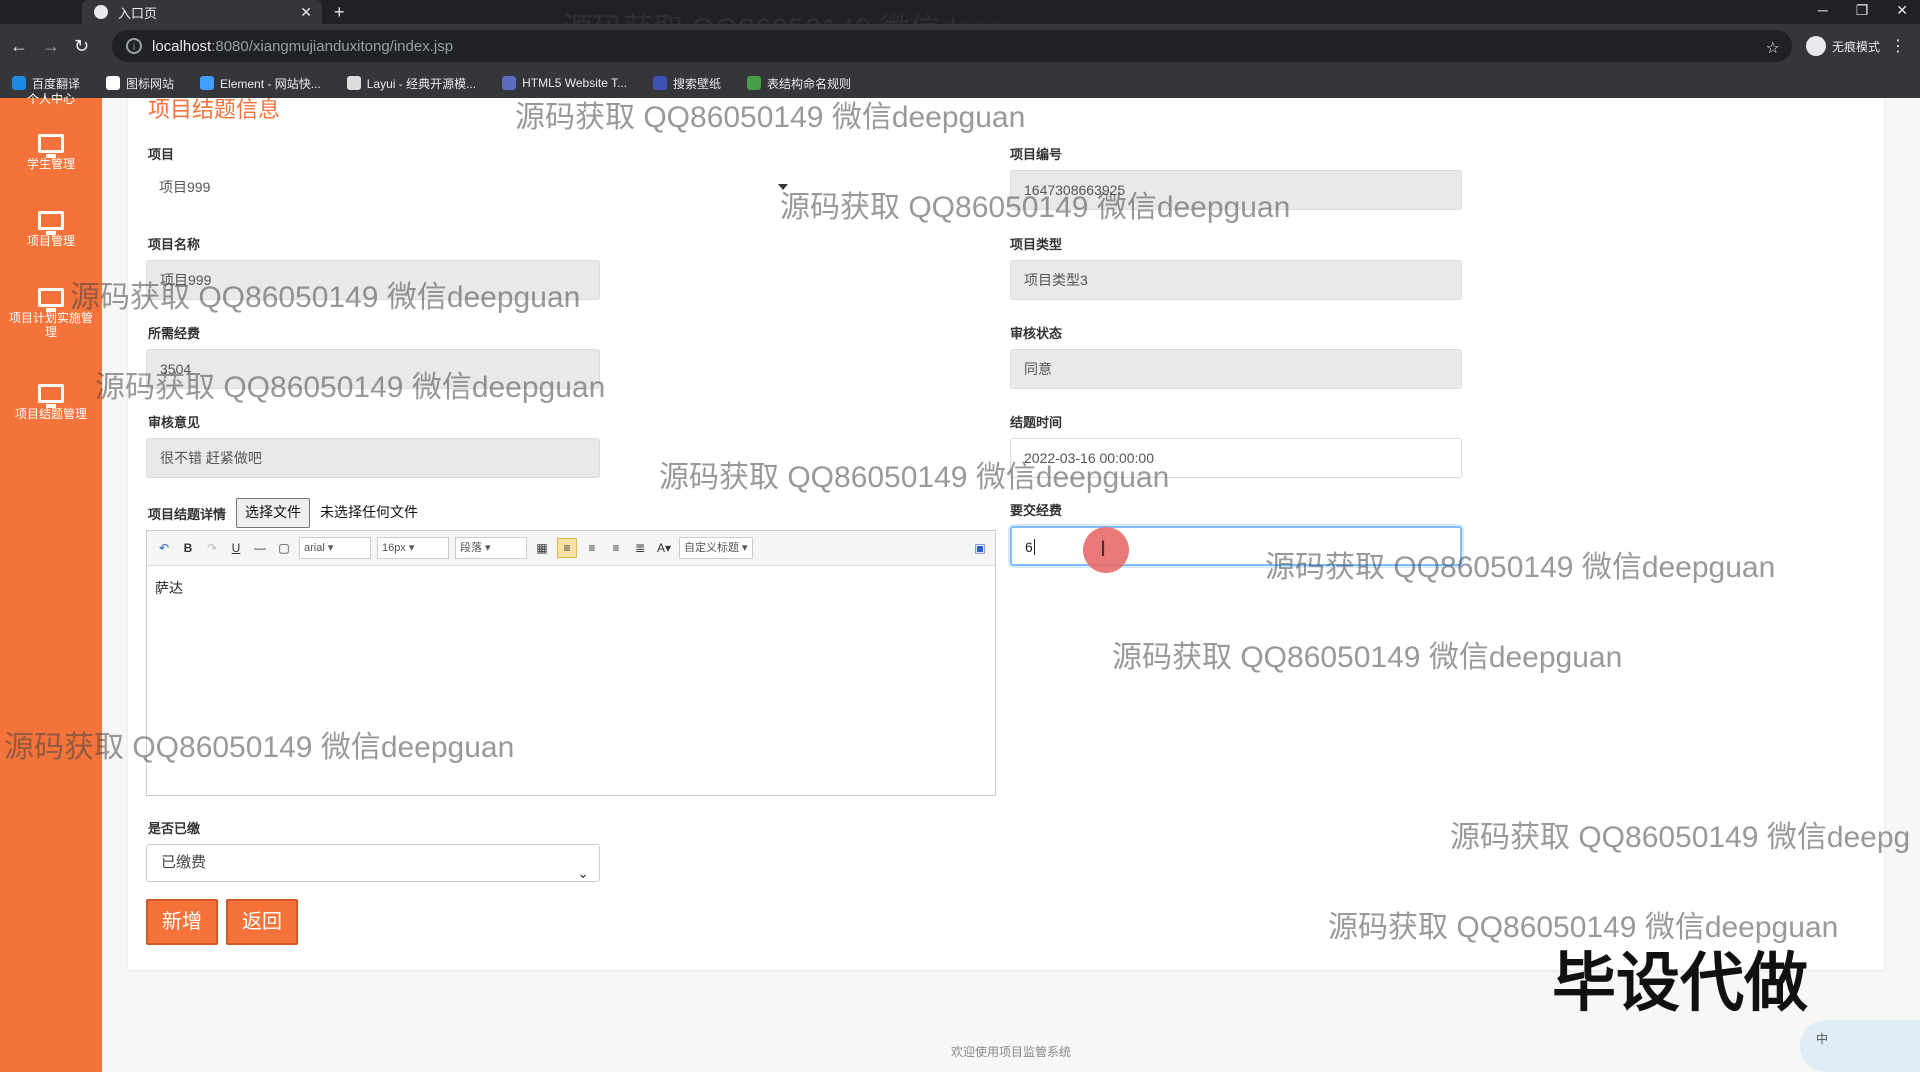 Image resolution: width=1920 pixels, height=1072 pixels. Describe the element at coordinates (1036, 510) in the screenshot. I see `submit-funds-label: 要交经费` at that location.